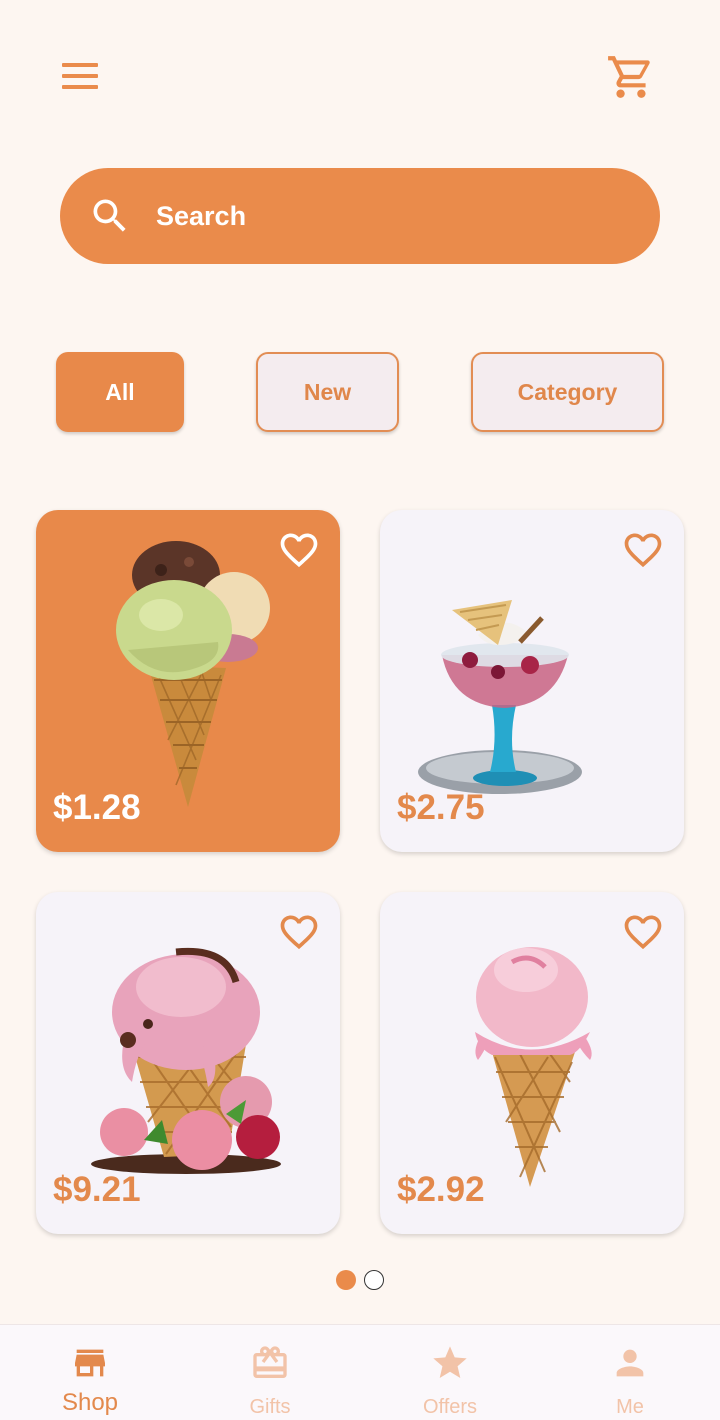  Describe the element at coordinates (97, 1189) in the screenshot. I see `product-price: $9.21` at that location.